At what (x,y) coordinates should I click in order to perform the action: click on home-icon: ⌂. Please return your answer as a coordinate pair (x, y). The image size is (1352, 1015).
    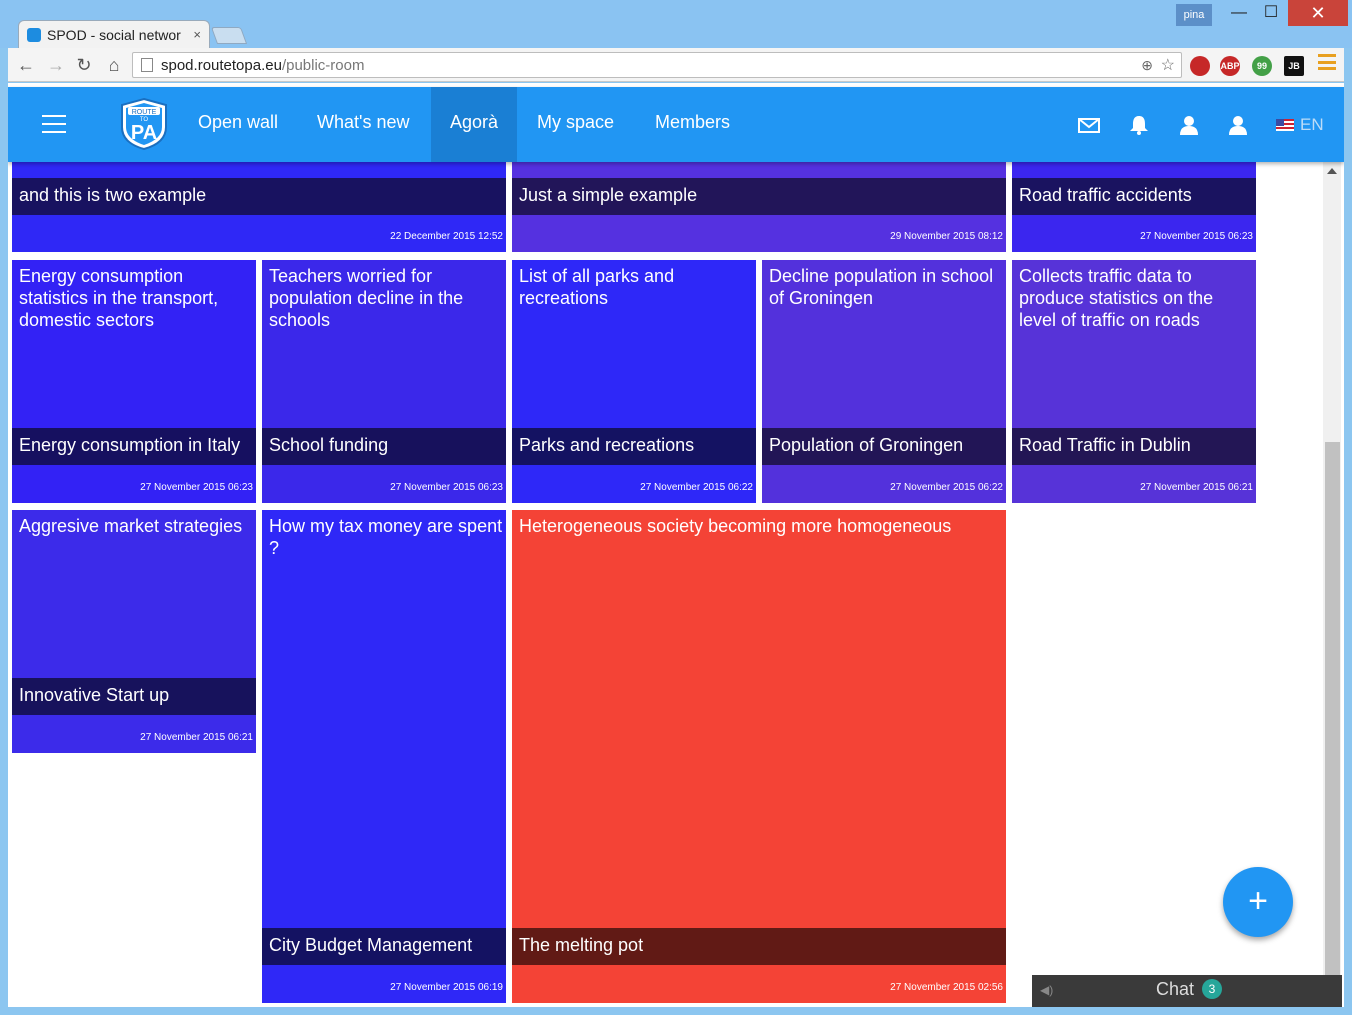
    Looking at the image, I should click on (114, 65).